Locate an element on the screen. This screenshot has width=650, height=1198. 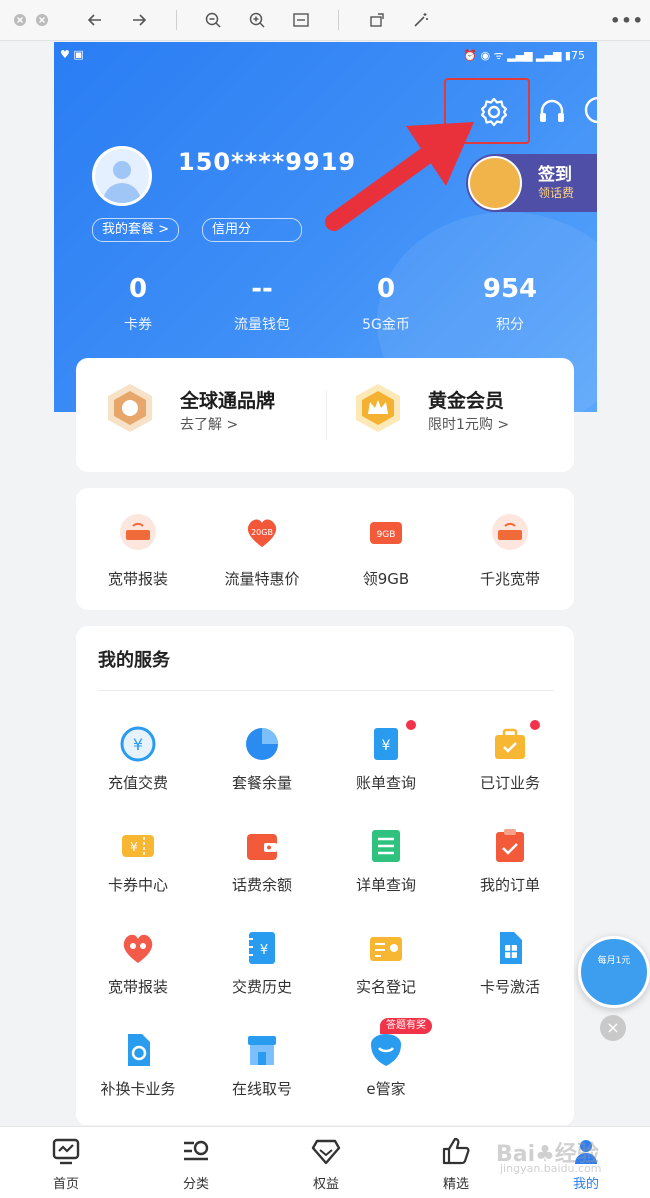
diamond-icon is located at coordinates (326, 1151).